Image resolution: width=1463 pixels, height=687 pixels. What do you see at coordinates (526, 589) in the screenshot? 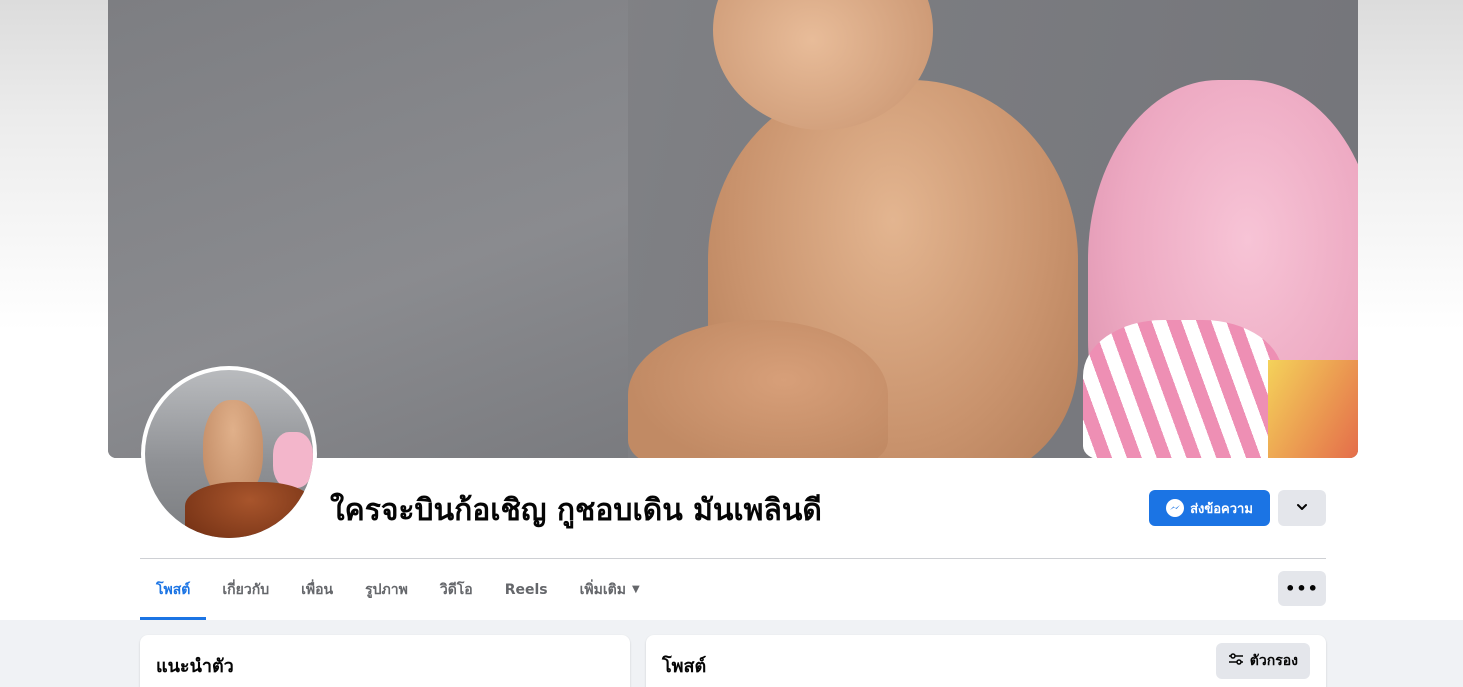
I see `tab-reels: Reels` at bounding box center [526, 589].